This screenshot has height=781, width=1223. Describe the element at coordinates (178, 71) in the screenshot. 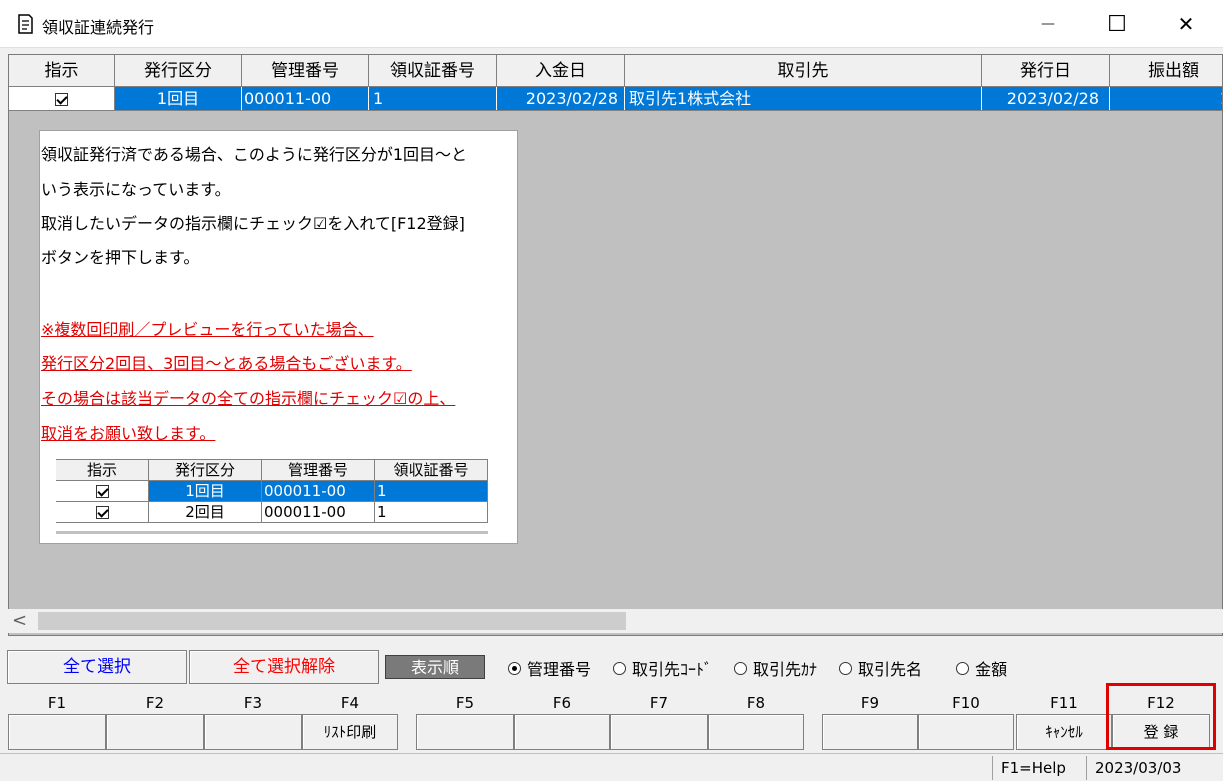

I see `col-header-issue-type: 発行区分` at that location.